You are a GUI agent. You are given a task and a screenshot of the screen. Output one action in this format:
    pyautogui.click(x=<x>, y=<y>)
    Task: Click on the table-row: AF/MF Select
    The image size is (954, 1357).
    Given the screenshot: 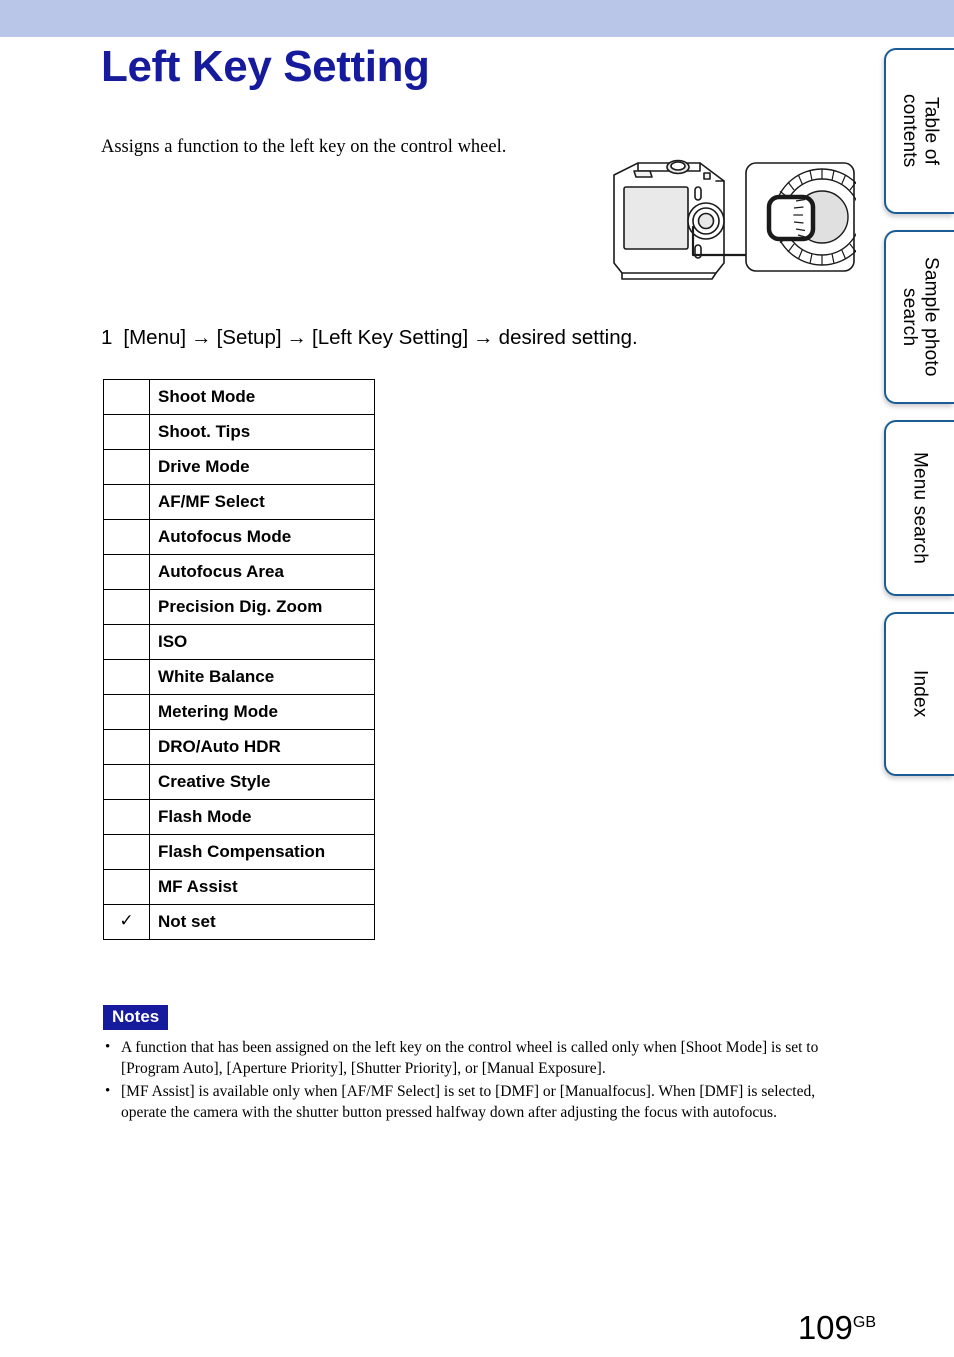 What is the action you would take?
    pyautogui.click(x=239, y=502)
    